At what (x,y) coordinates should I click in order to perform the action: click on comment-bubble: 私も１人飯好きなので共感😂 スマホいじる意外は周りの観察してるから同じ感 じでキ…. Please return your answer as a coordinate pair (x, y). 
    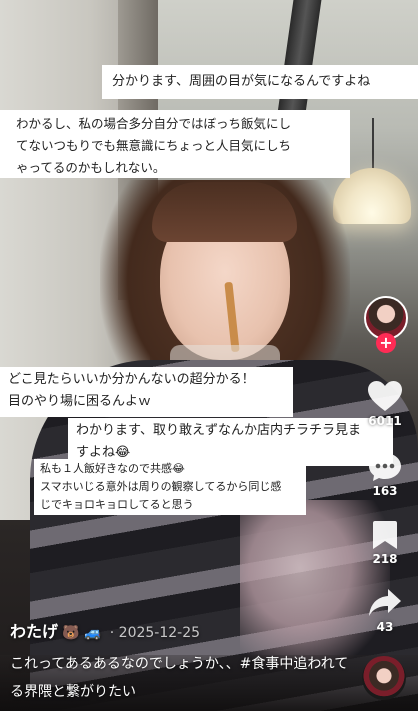
    Looking at the image, I should click on (170, 487).